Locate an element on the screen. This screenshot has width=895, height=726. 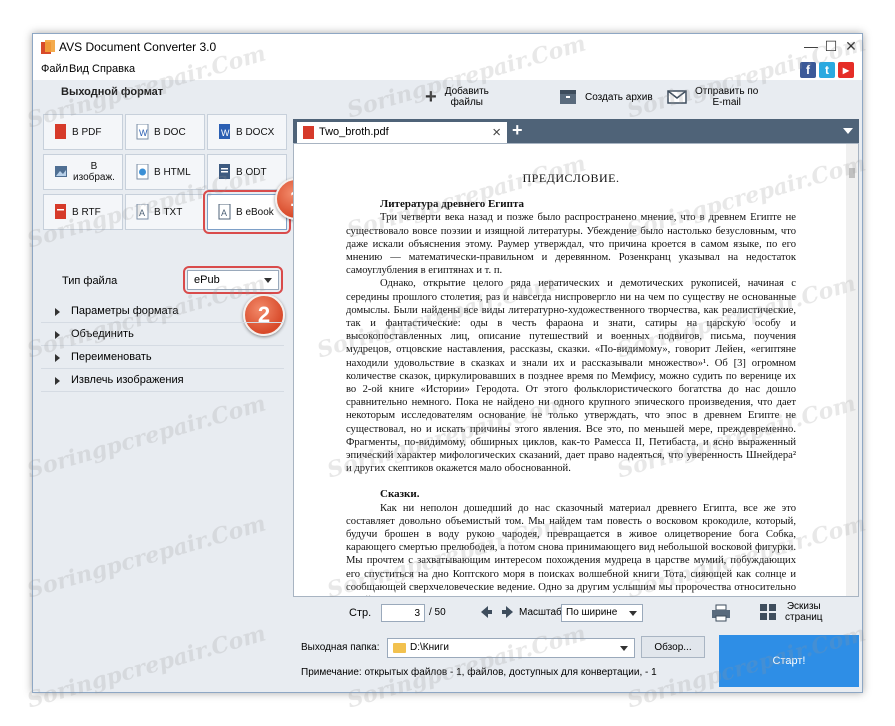
svg-text: A is located at coordinates (142, 213).